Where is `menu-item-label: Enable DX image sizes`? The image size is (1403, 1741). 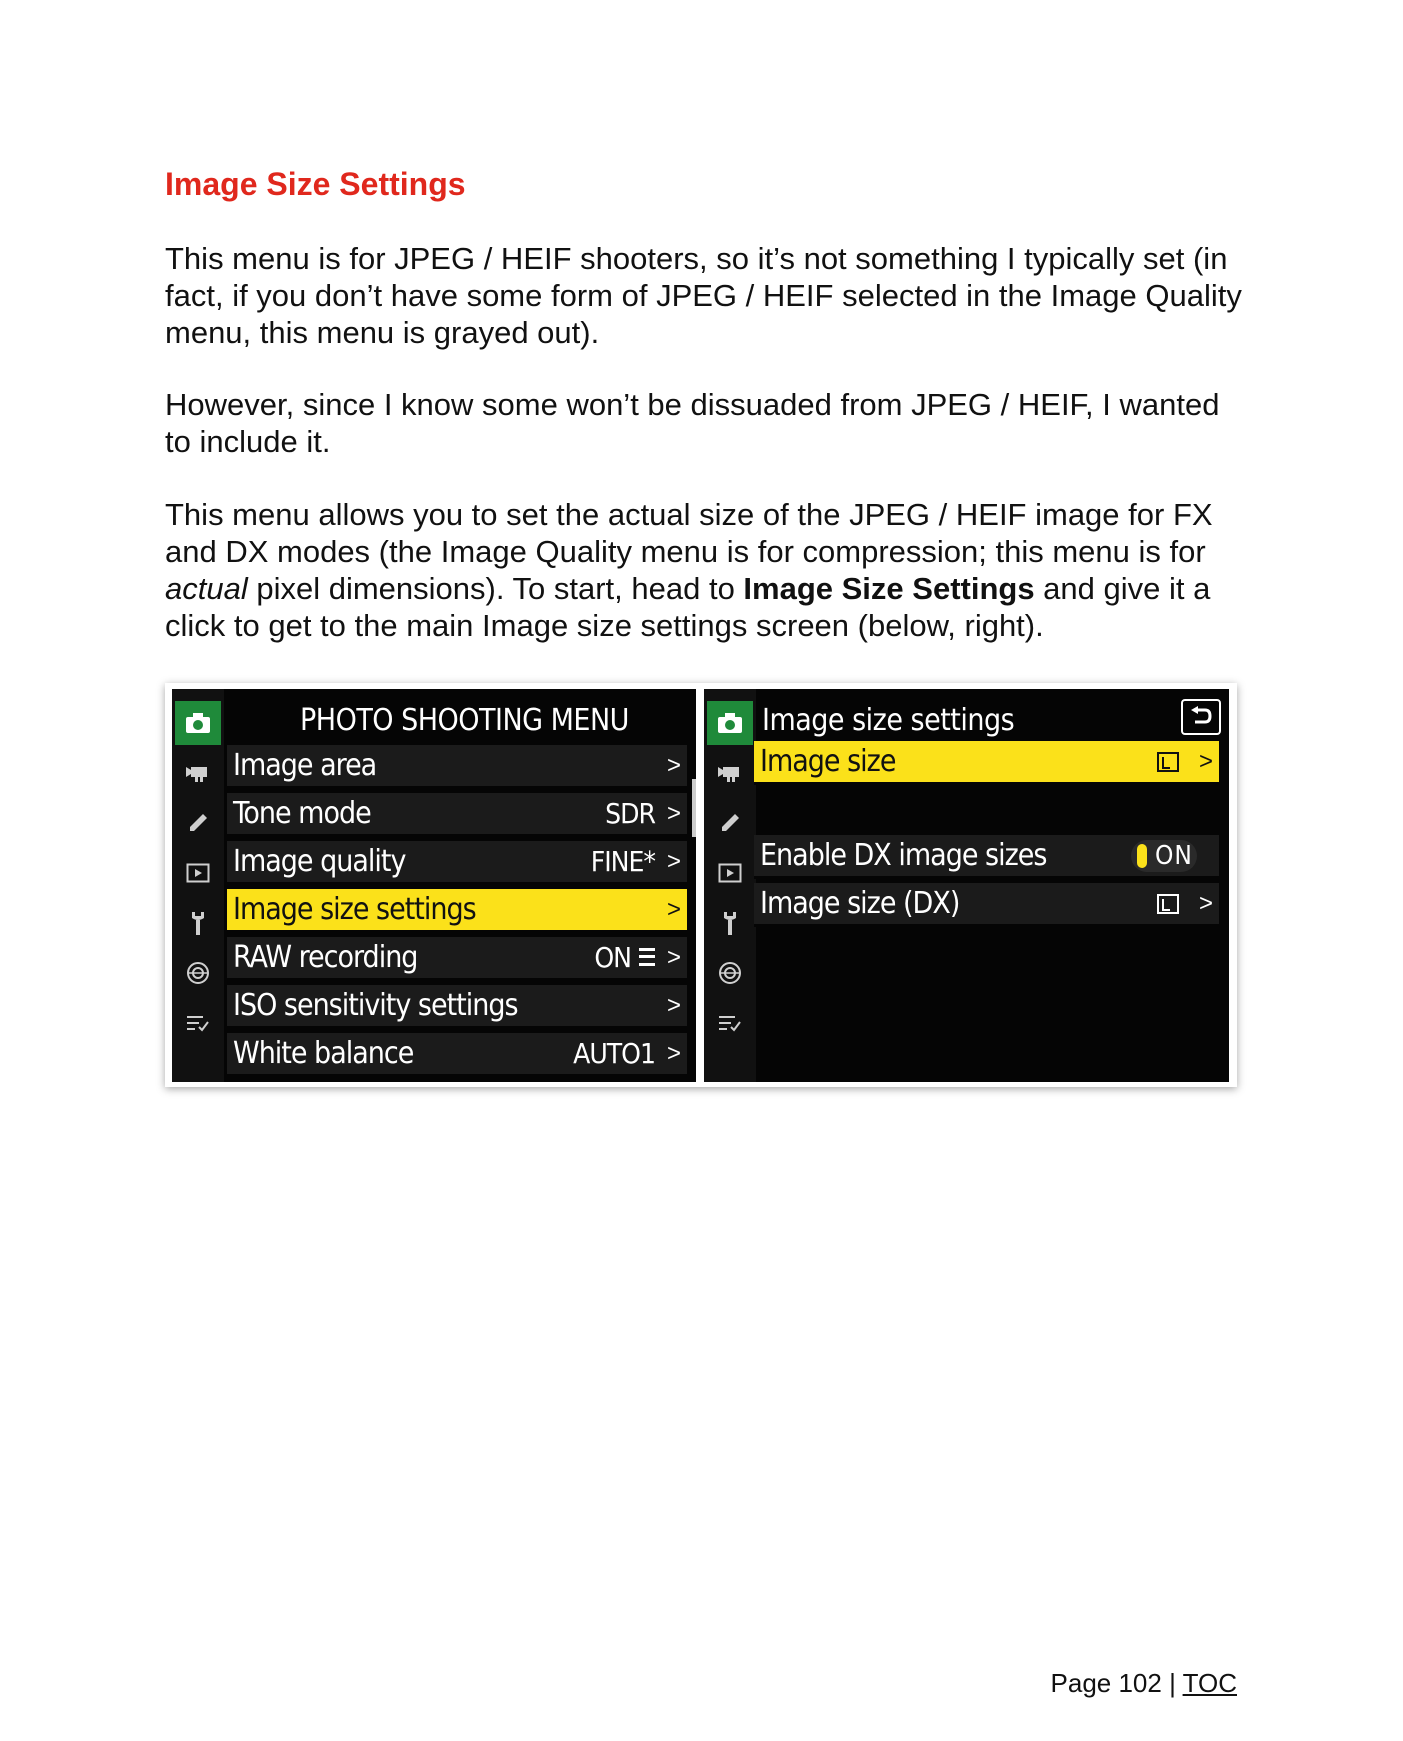
menu-item-label: Enable DX image sizes is located at coordinates (903, 855).